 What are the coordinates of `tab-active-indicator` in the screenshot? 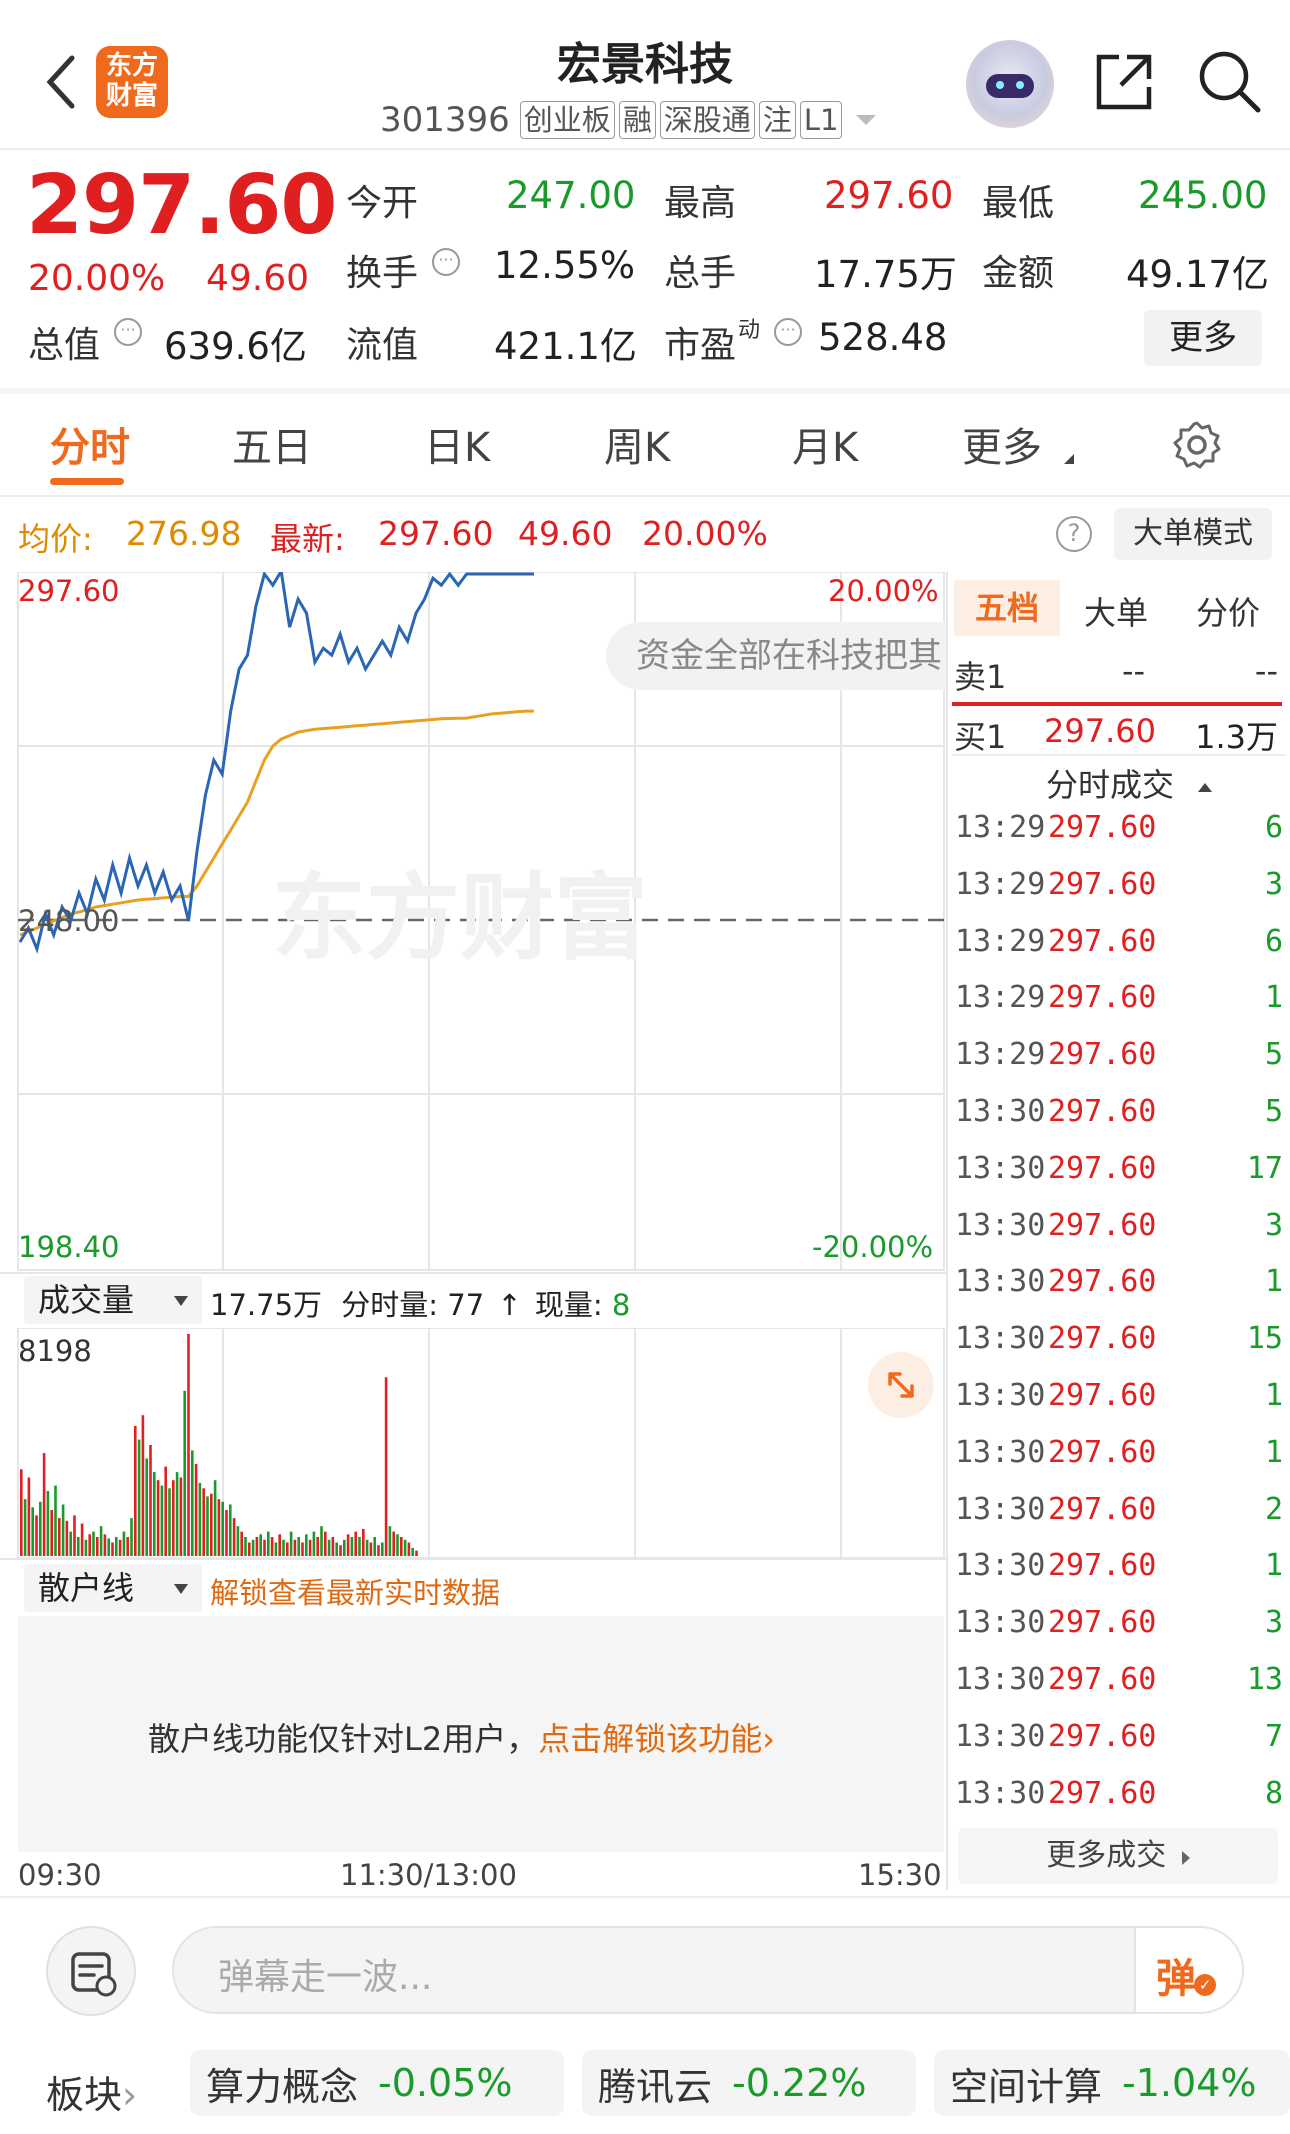 It's located at (87, 481).